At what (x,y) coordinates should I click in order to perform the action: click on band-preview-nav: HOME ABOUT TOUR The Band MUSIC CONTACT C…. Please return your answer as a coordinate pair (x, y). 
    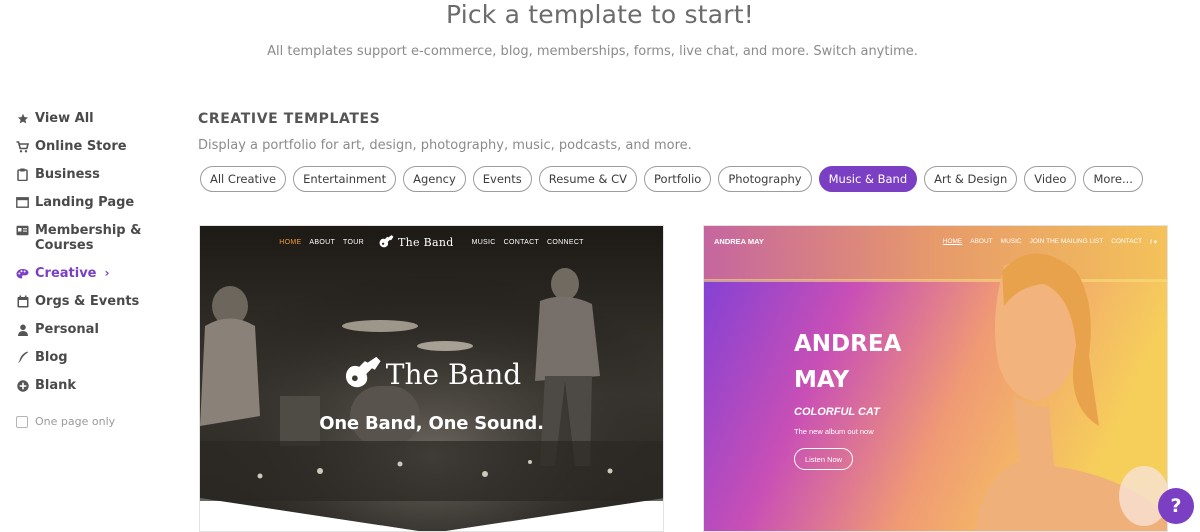
    Looking at the image, I should click on (431, 242).